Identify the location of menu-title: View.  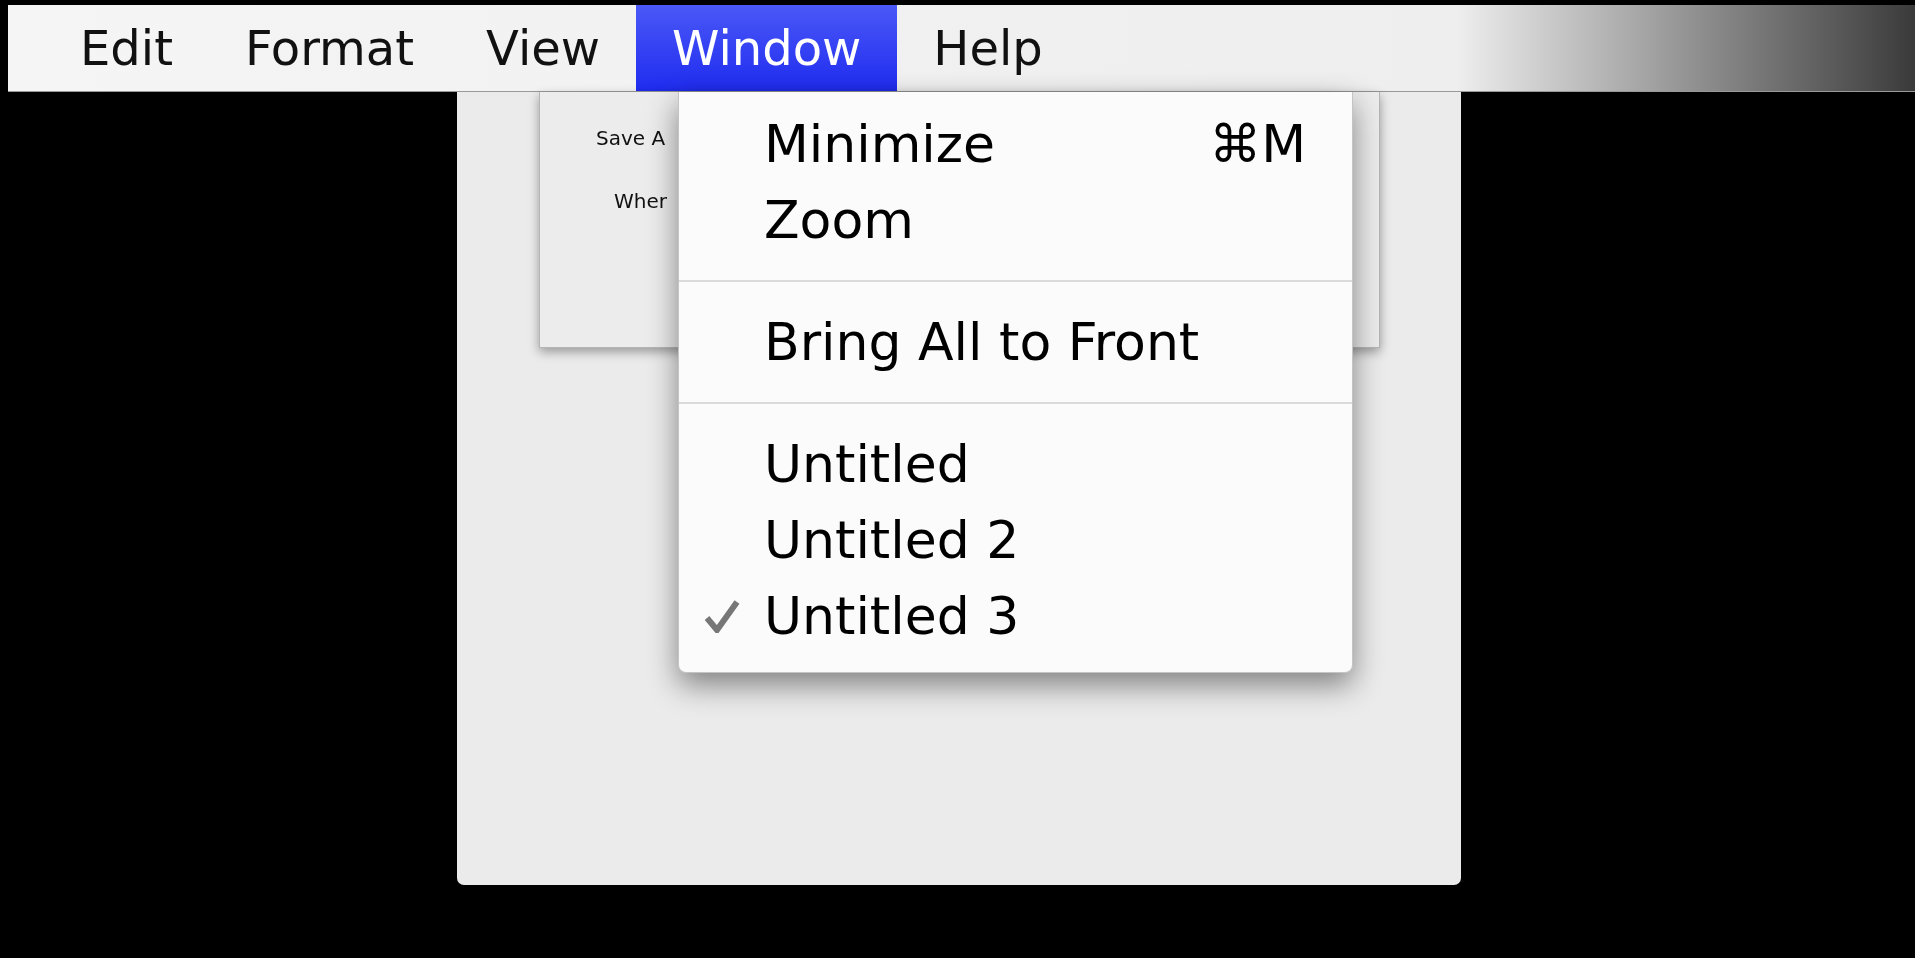
(543, 48).